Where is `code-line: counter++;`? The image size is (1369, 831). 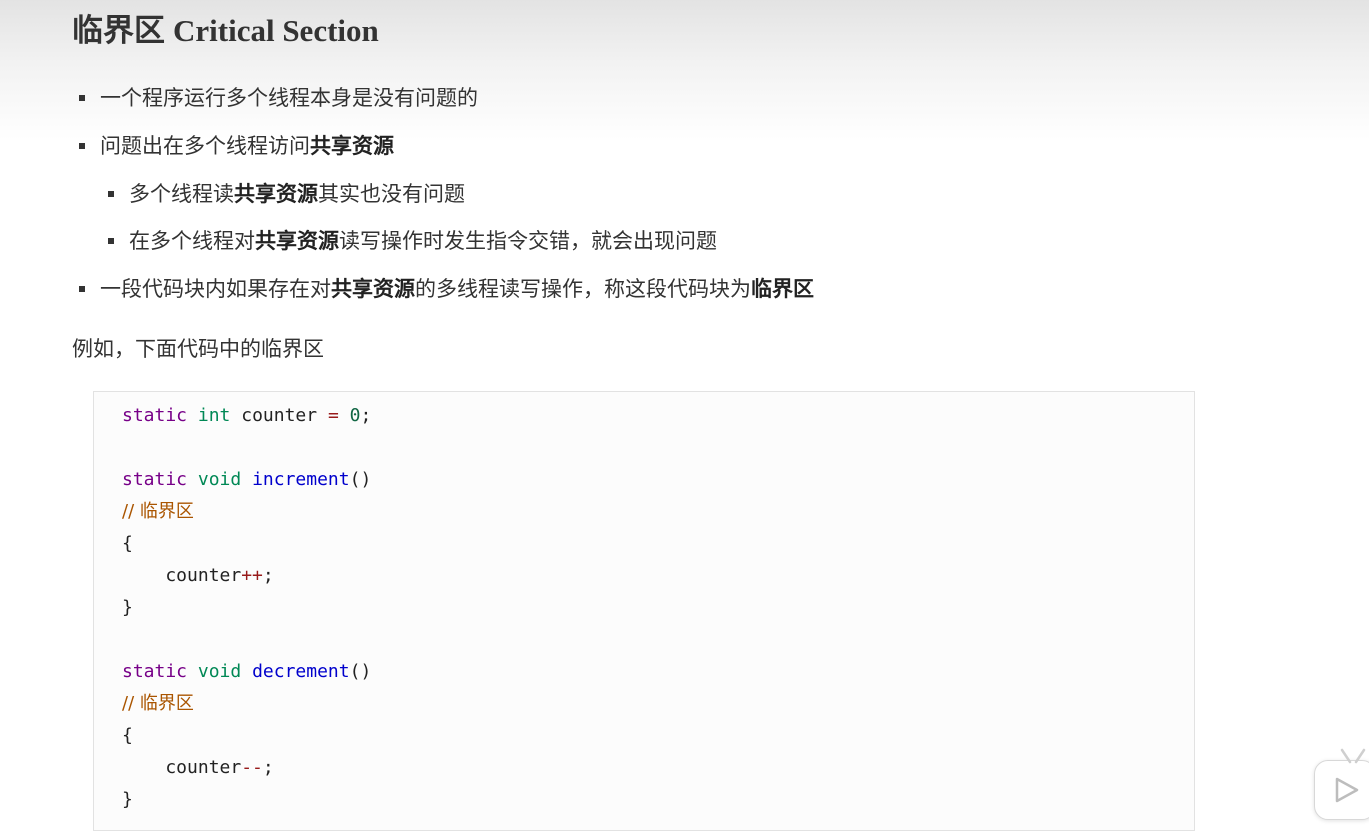 code-line: counter++; is located at coordinates (198, 576).